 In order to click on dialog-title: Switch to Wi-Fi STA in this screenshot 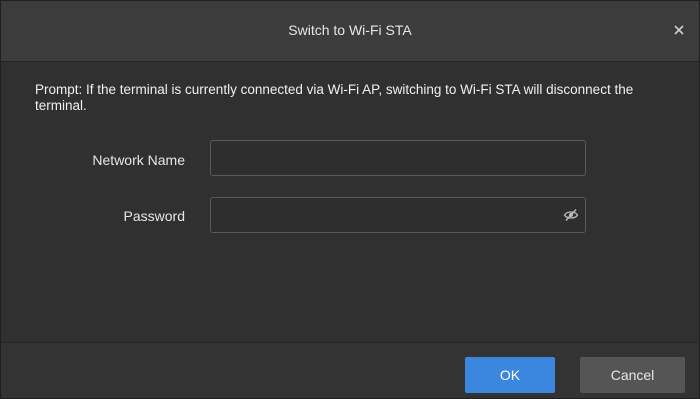, I will do `click(350, 30)`.